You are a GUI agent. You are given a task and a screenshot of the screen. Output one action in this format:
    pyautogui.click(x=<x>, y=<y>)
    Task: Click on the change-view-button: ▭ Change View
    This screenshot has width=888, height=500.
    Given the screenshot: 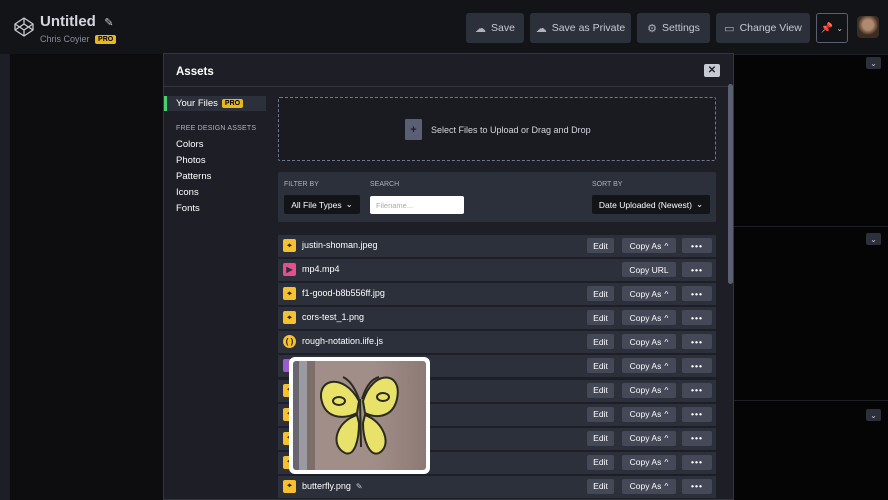 What is the action you would take?
    pyautogui.click(x=763, y=28)
    